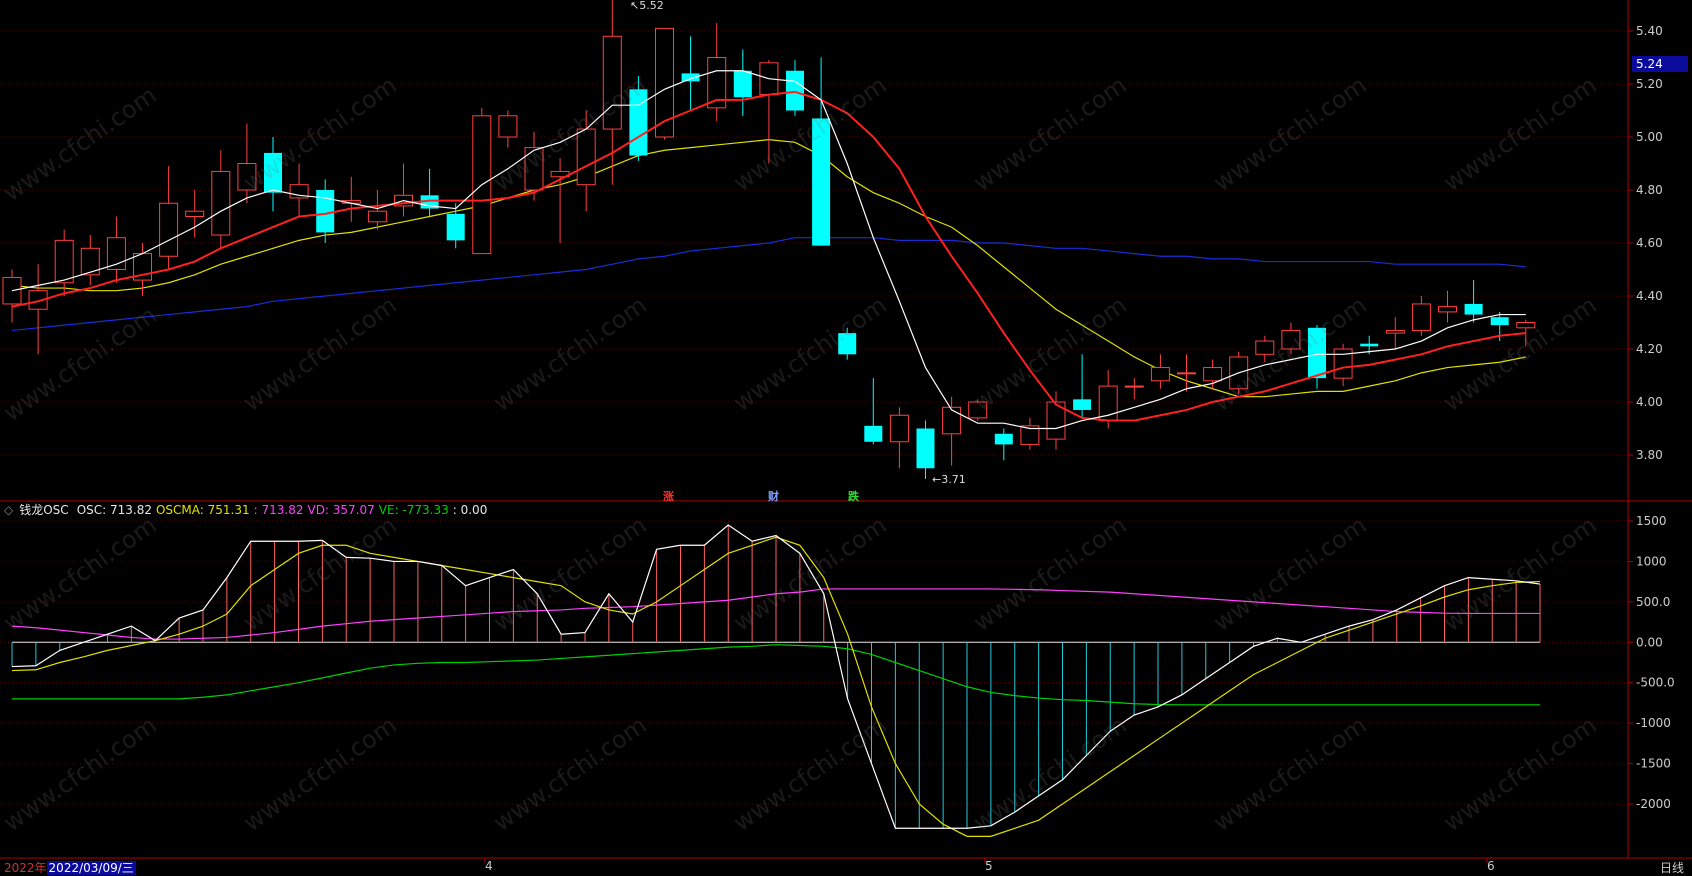 The image size is (1692, 876). Describe the element at coordinates (1649, 296) in the screenshot. I see `price-tick-label: 4.40` at that location.